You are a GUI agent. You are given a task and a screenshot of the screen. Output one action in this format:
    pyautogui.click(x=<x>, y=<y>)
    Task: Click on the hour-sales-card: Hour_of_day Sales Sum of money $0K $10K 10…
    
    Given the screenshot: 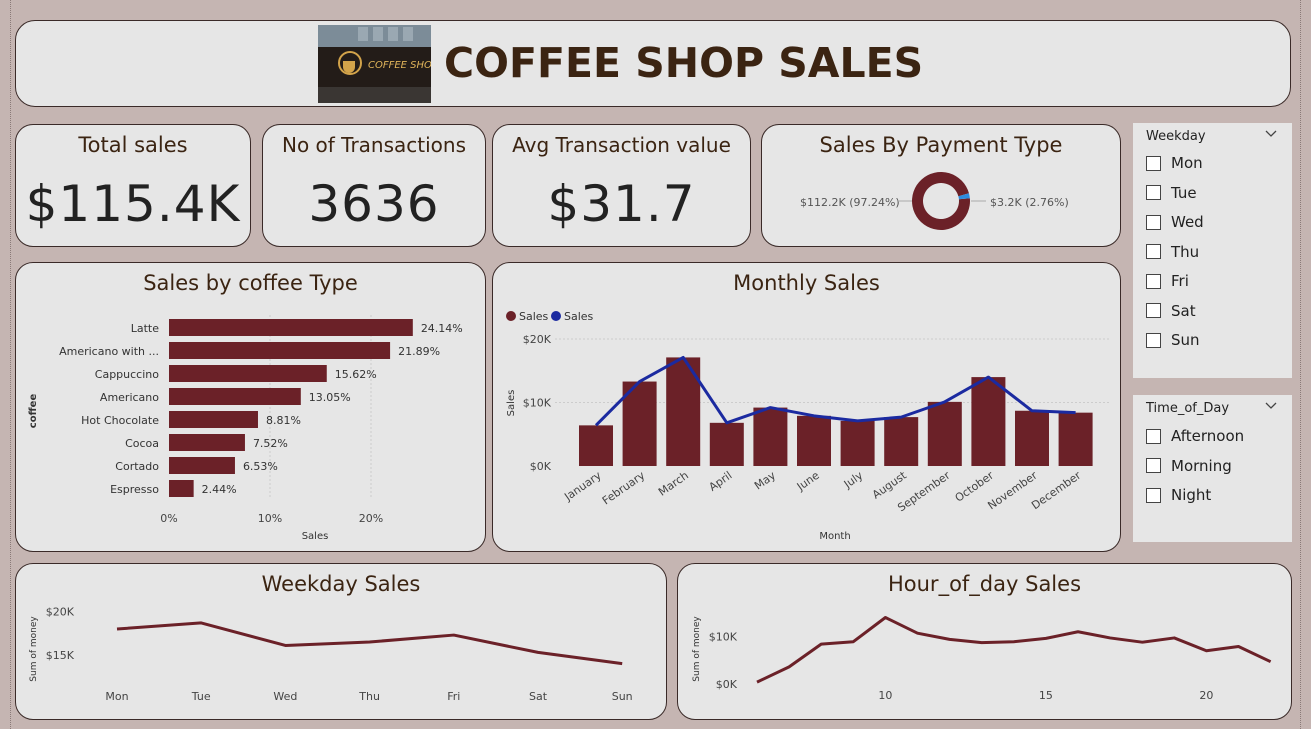 What is the action you would take?
    pyautogui.click(x=984, y=641)
    